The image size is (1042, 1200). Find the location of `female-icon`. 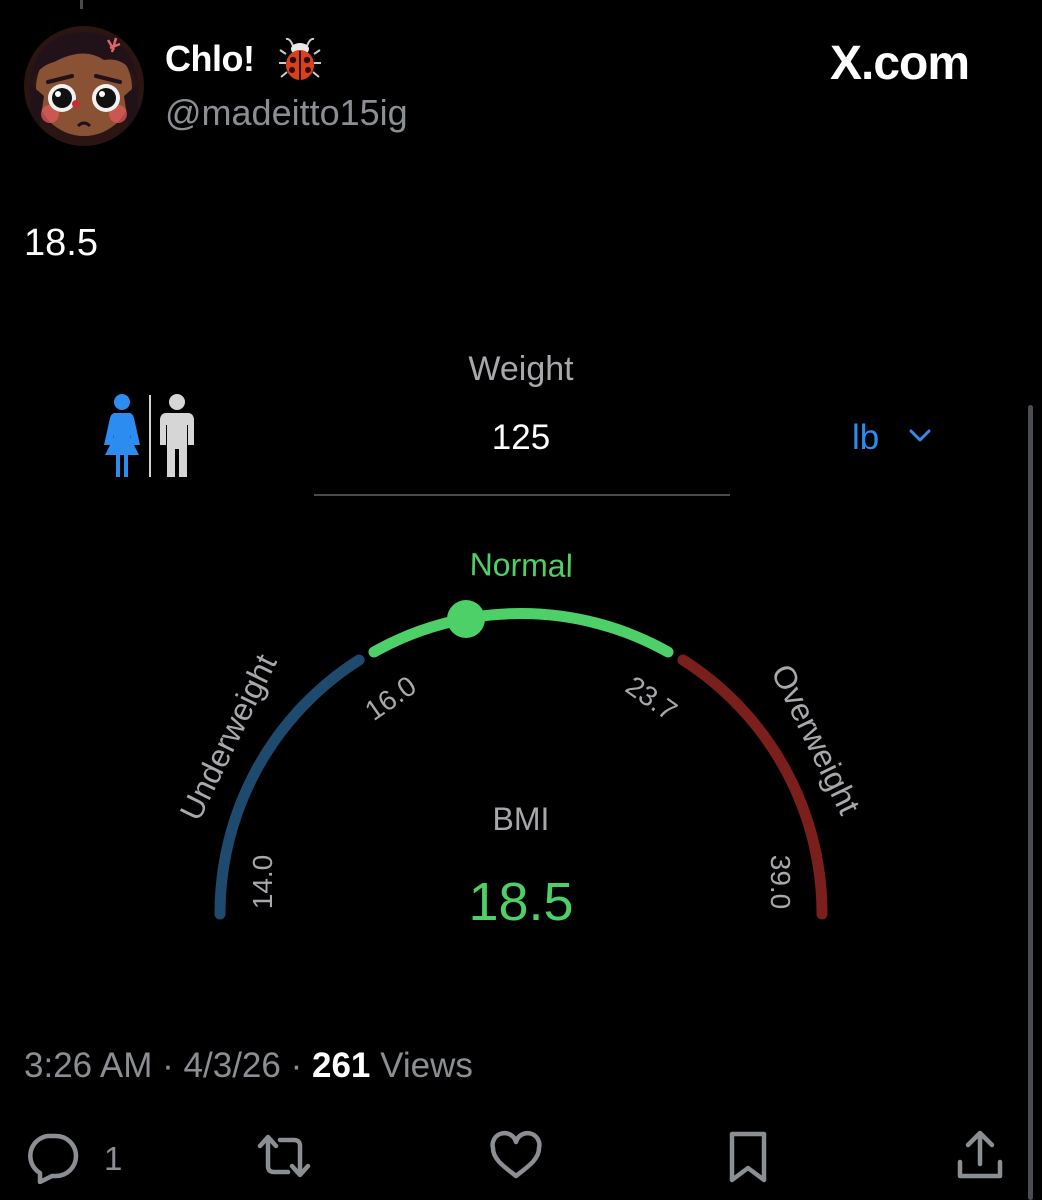

female-icon is located at coordinates (122, 436).